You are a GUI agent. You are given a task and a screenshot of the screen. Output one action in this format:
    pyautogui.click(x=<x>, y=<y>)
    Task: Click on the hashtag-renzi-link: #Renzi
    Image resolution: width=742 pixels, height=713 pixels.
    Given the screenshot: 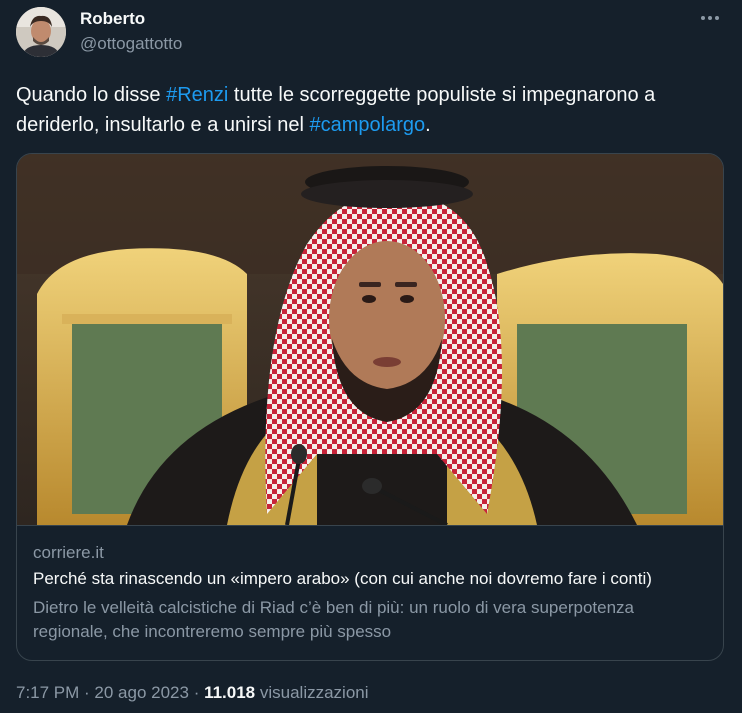 What is the action you would take?
    pyautogui.click(x=197, y=95)
    